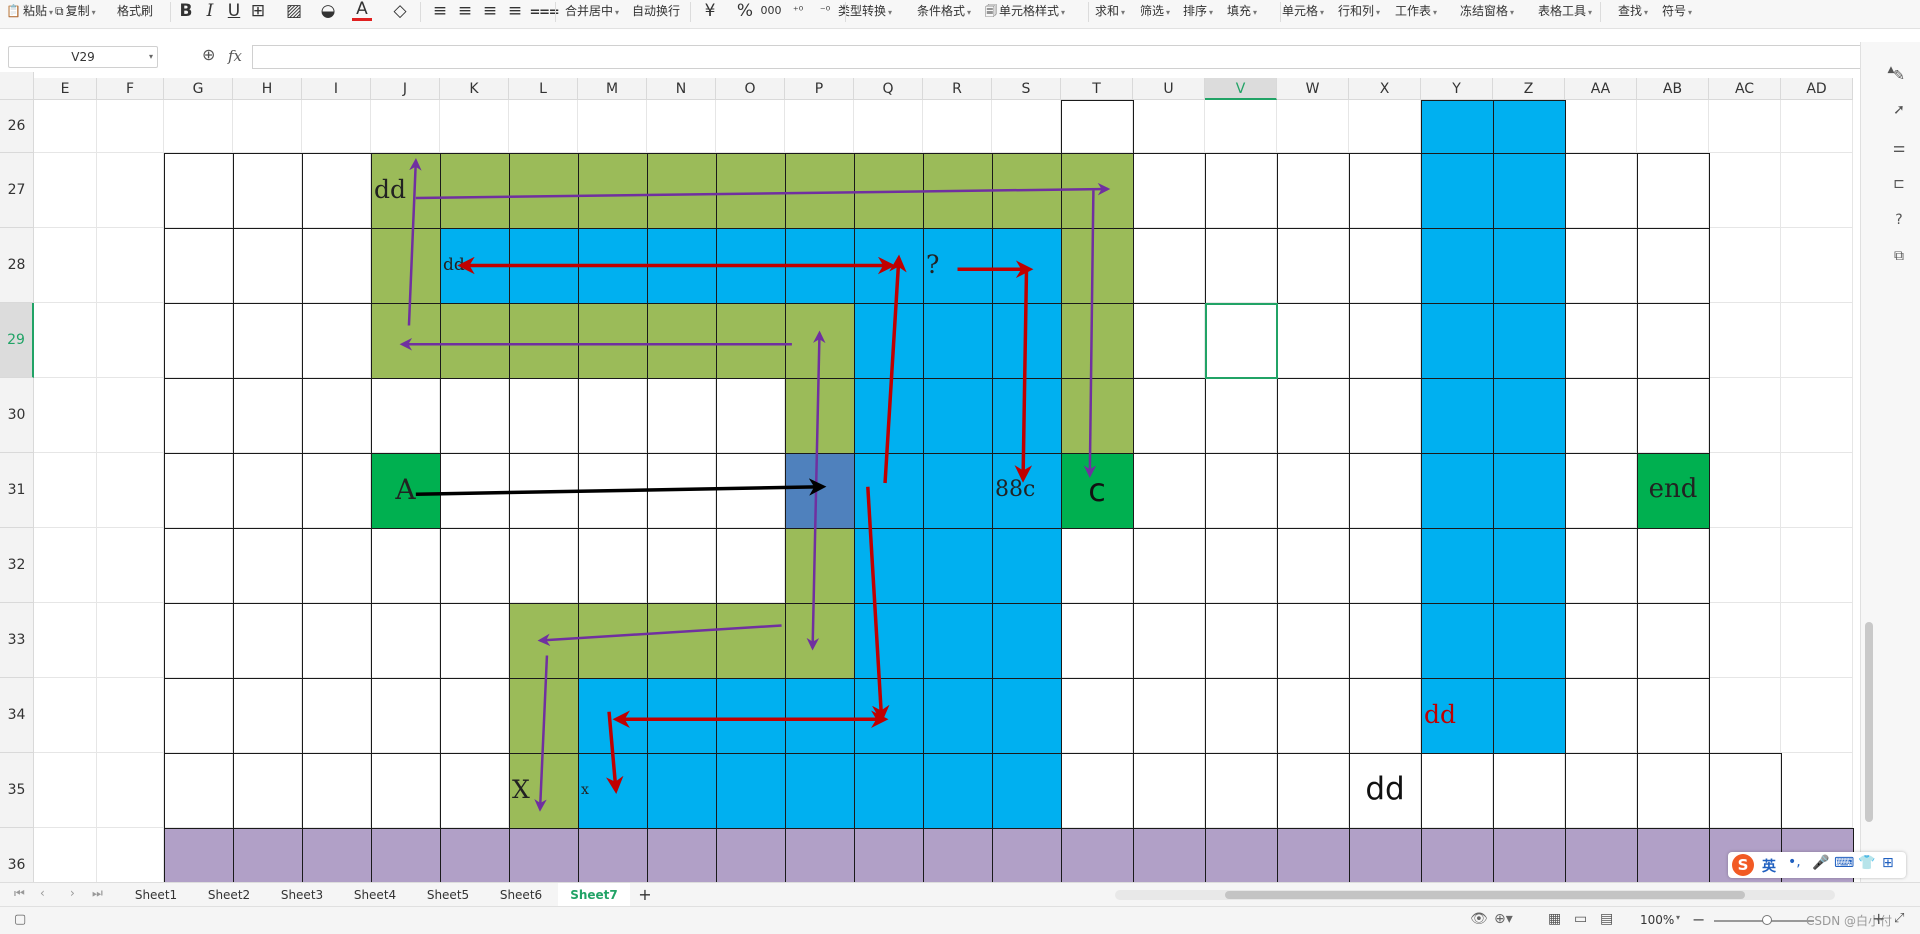 This screenshot has width=1920, height=934. Describe the element at coordinates (97, 893) in the screenshot. I see `last-sheet-icon: ⏭` at that location.